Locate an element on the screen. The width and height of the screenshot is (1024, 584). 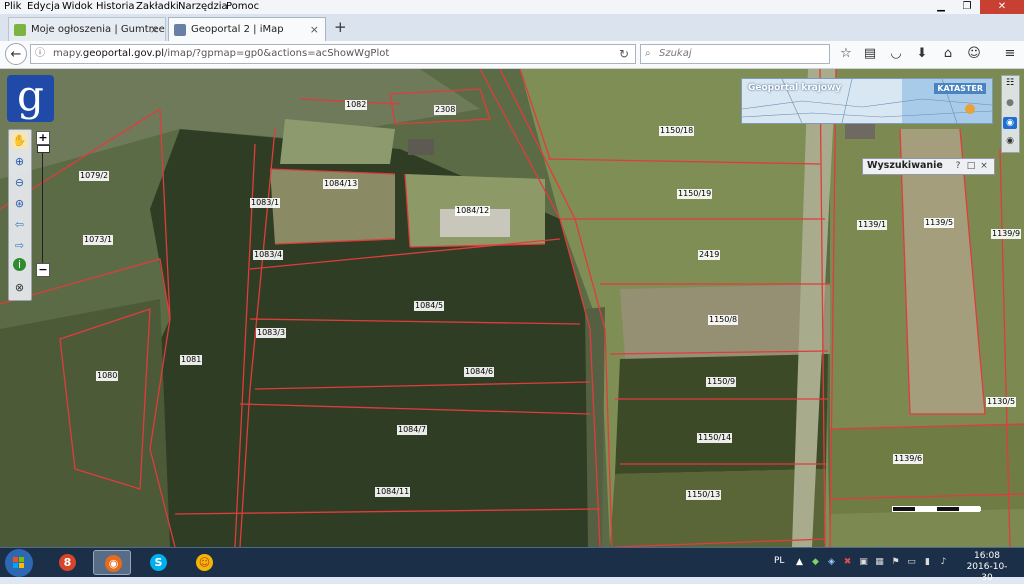
system-tray: PL ▲ ◆ ◈ ✖ ▣ ▦ ⚑ ▭ ▮ ♪ 16:08 2016-10-30 is located at coordinates (897, 565).